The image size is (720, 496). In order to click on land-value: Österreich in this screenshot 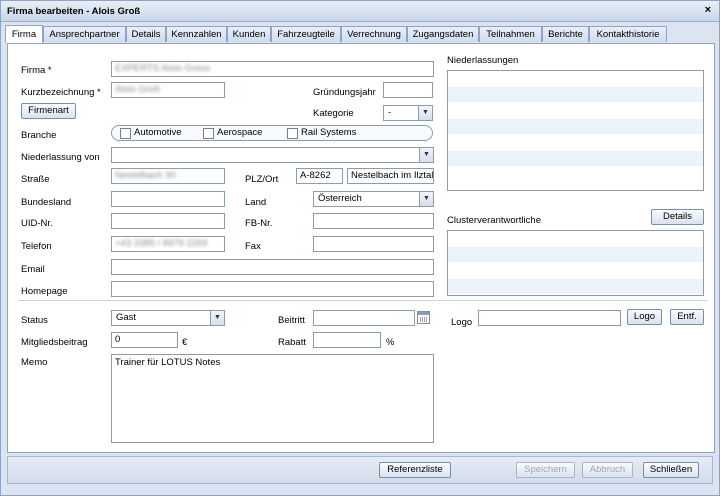, I will do `click(340, 198)`.